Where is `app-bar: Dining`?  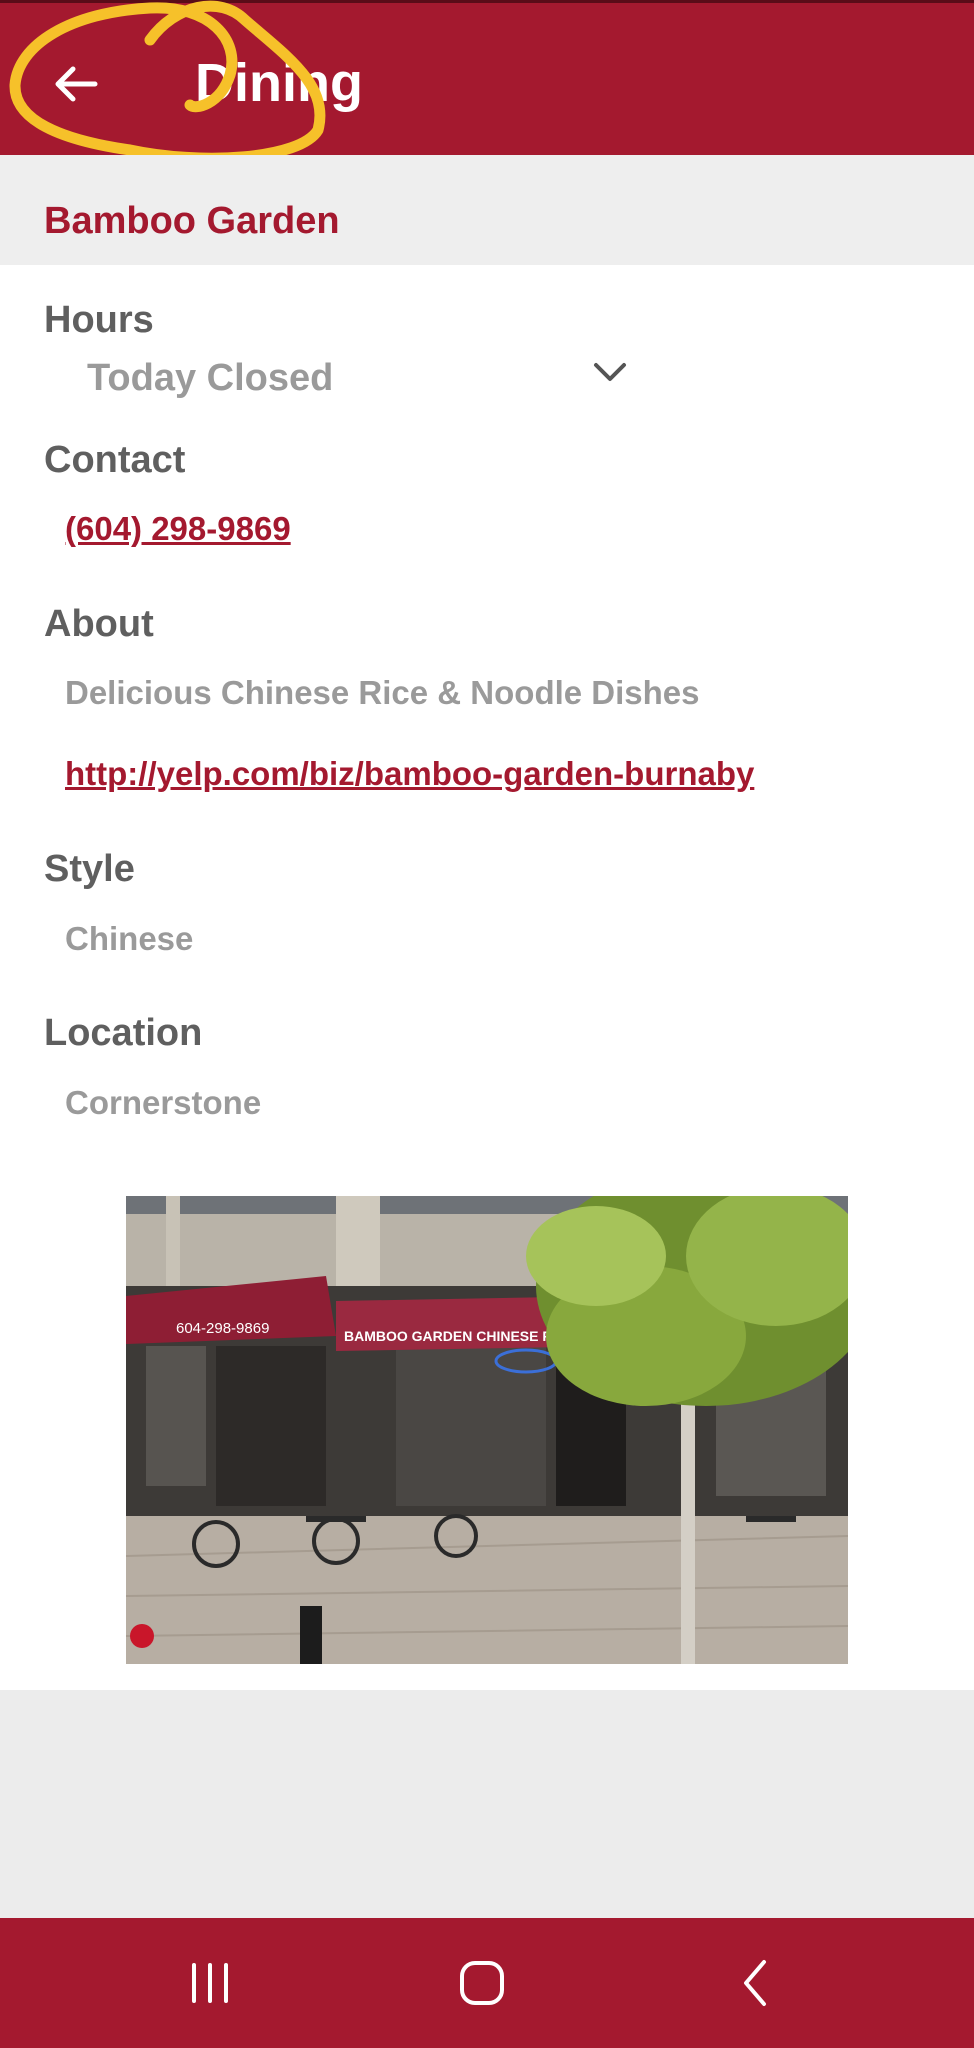
app-bar: Dining is located at coordinates (487, 77).